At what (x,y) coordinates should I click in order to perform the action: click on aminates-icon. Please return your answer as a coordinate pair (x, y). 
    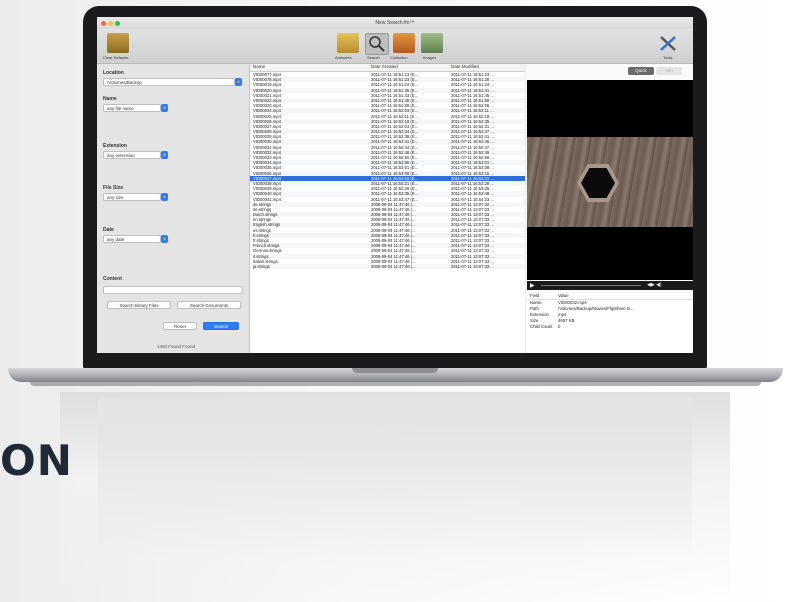
    Looking at the image, I should click on (348, 43).